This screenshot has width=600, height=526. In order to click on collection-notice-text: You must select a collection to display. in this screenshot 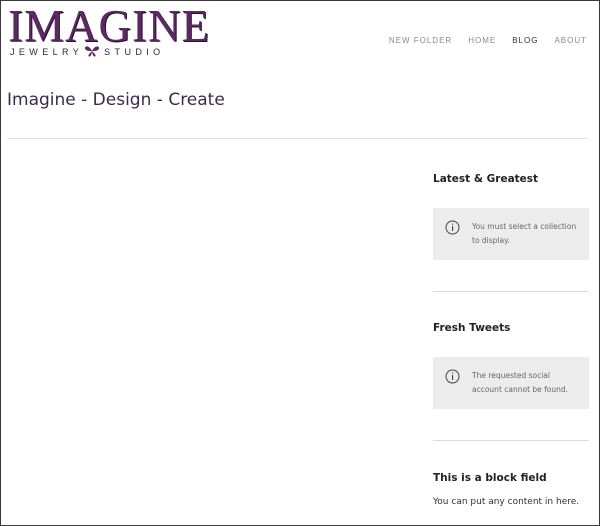, I will do `click(524, 233)`.